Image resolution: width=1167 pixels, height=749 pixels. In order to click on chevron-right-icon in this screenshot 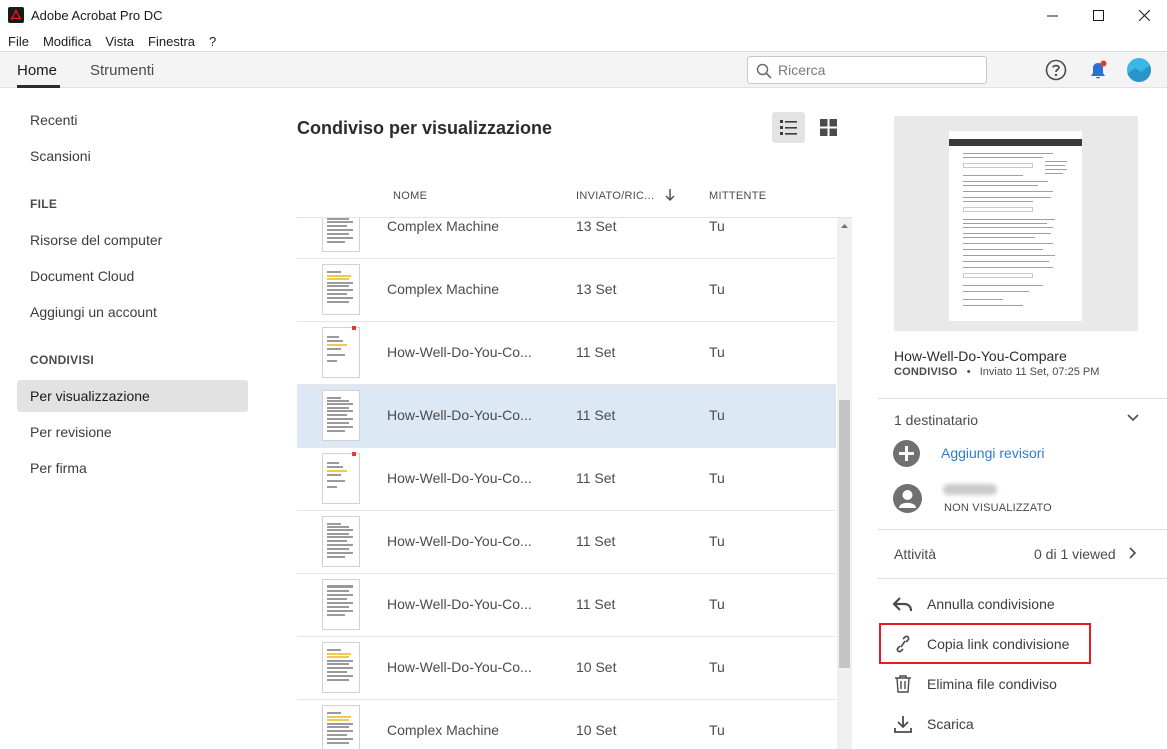, I will do `click(1133, 553)`.